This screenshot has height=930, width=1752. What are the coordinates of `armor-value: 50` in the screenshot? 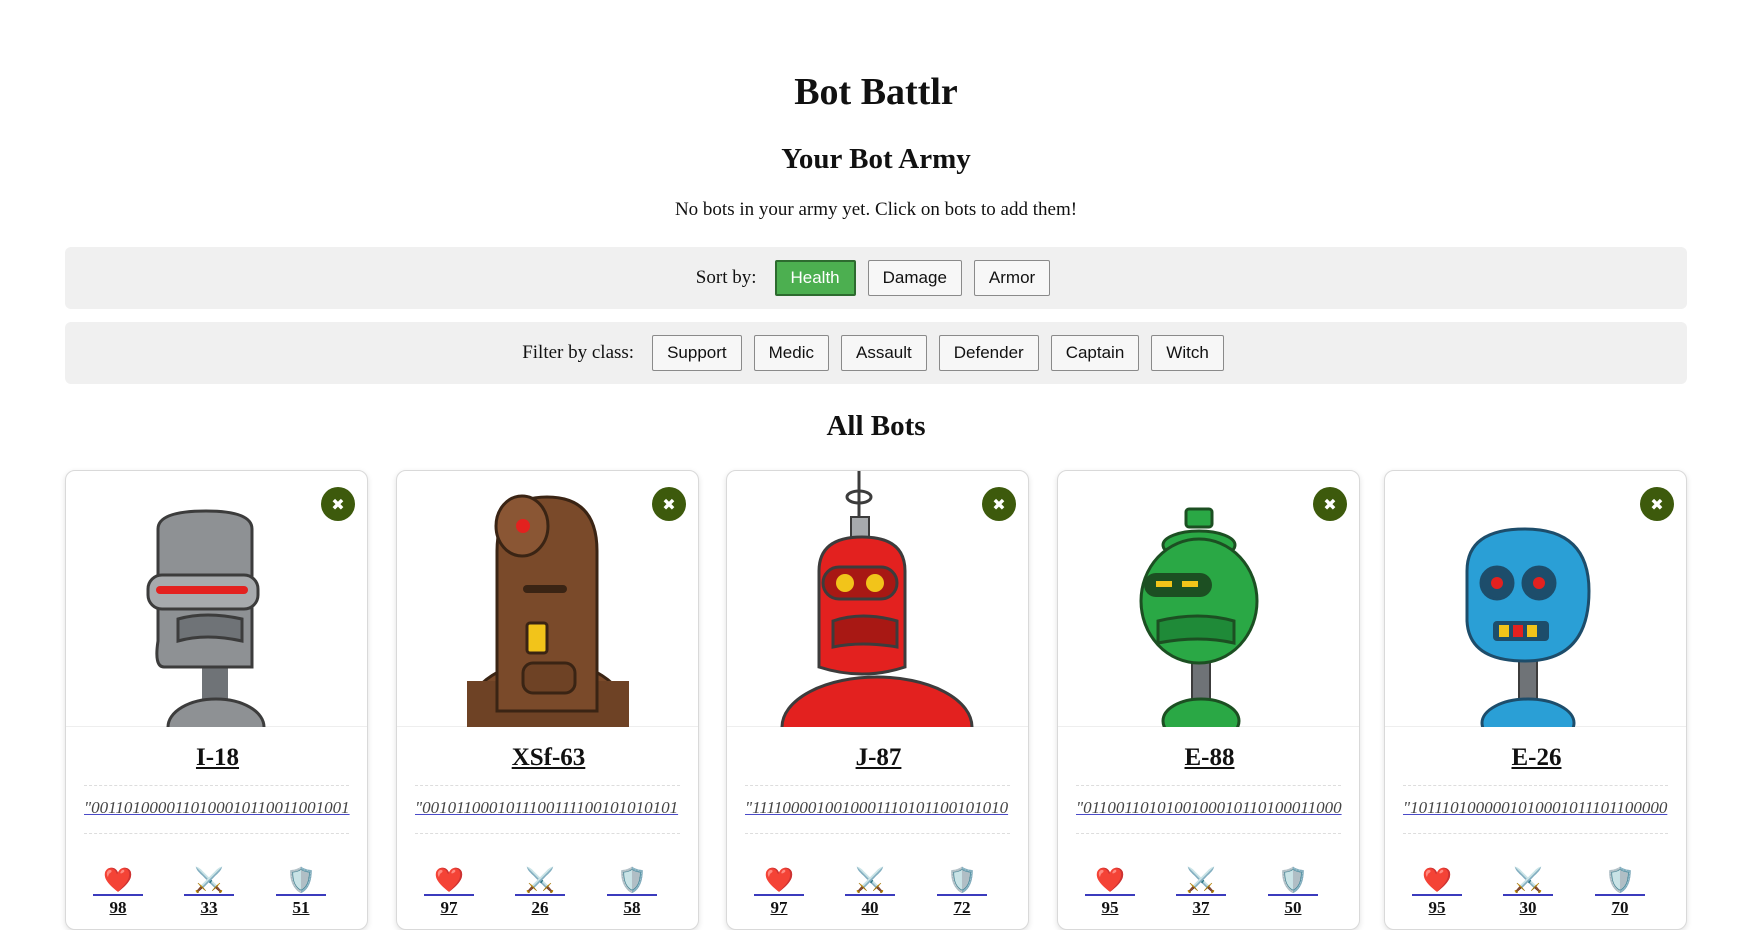 It's located at (1293, 907).